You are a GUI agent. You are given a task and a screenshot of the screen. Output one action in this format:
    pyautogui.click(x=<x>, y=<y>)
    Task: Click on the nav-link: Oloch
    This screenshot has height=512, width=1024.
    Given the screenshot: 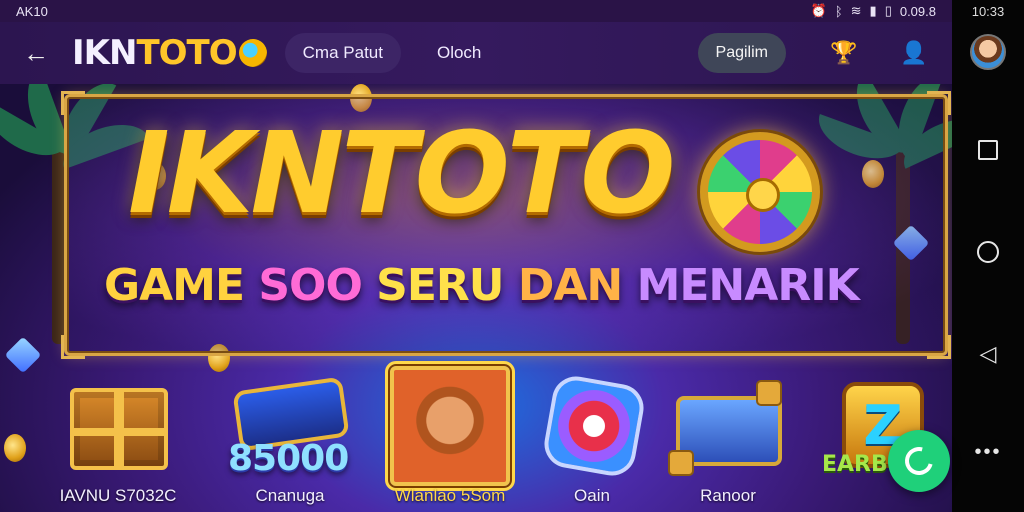 What is the action you would take?
    pyautogui.click(x=459, y=53)
    